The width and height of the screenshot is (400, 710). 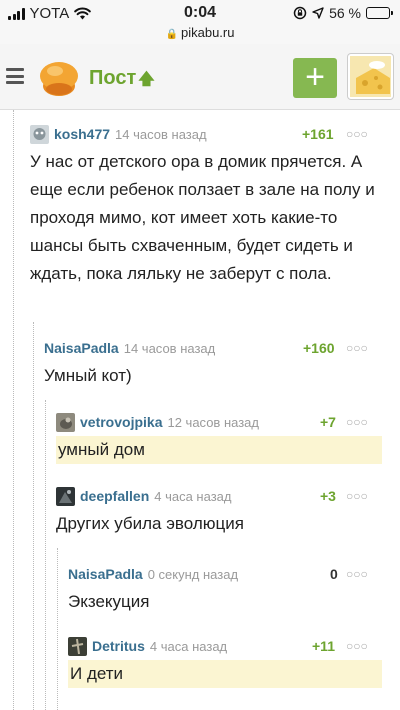 What do you see at coordinates (200, 22) in the screenshot?
I see `status-bar: YOTA 0:04 56 % 🔒 pikabu.ru` at bounding box center [200, 22].